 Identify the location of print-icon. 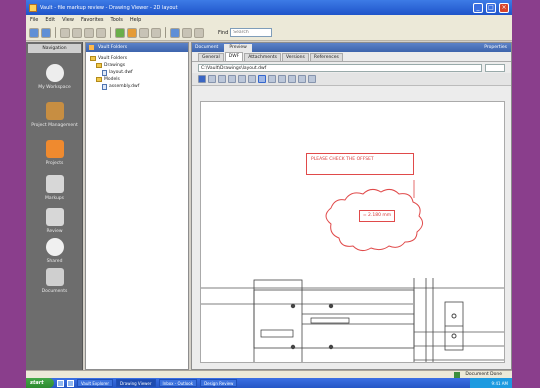
(302, 79).